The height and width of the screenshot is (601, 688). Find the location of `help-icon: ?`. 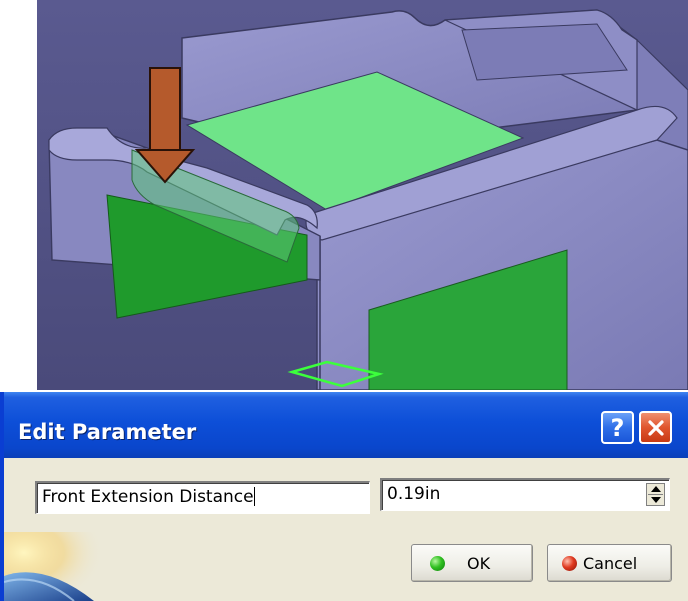

help-icon: ? is located at coordinates (617, 427).